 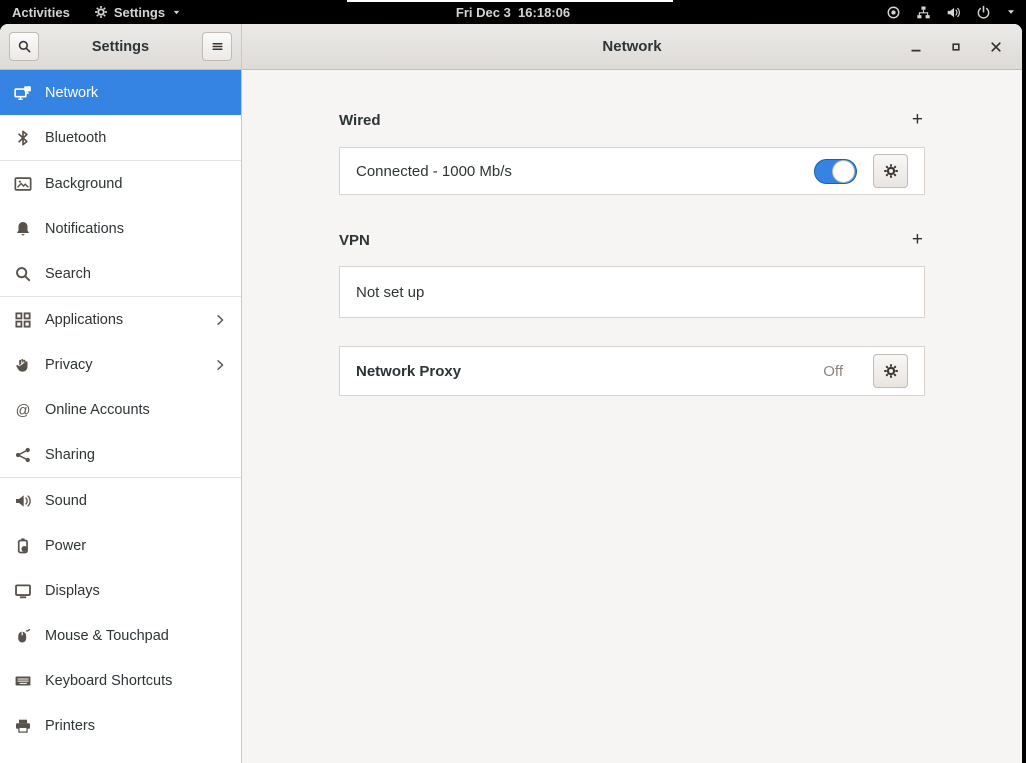 I want to click on wired-connection-row: Connected - 1000 Mb/s, so click(x=632, y=171).